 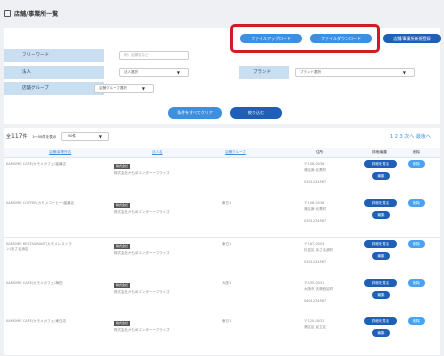 What do you see at coordinates (36, 321) in the screenshot?
I see `shop-name: KAMOME CAFE(カモメカフェ)東日店` at bounding box center [36, 321].